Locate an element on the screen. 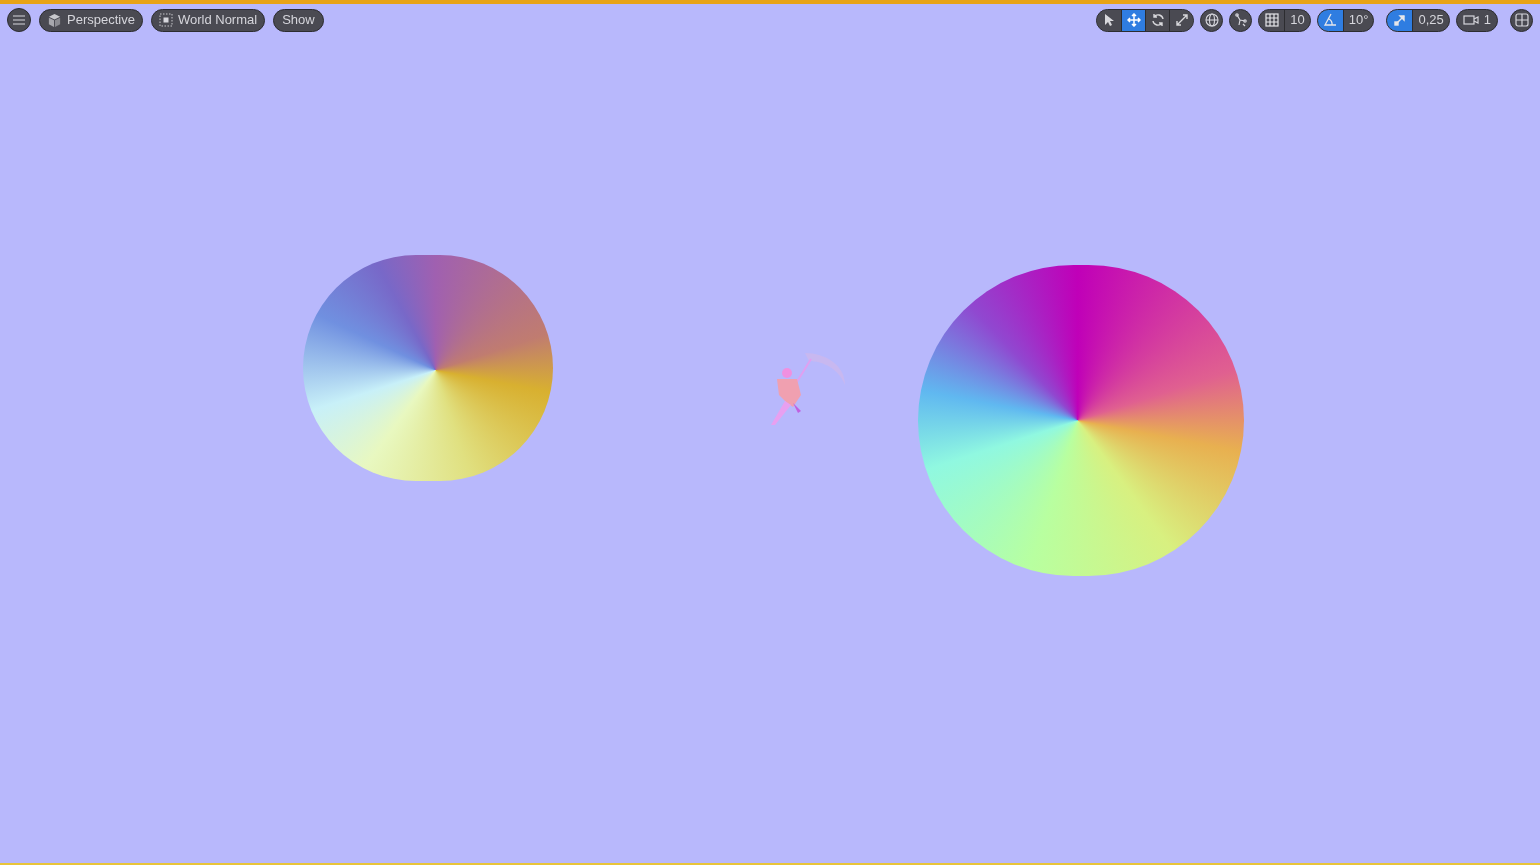  camera-speed-button: 1 is located at coordinates (1476, 20).